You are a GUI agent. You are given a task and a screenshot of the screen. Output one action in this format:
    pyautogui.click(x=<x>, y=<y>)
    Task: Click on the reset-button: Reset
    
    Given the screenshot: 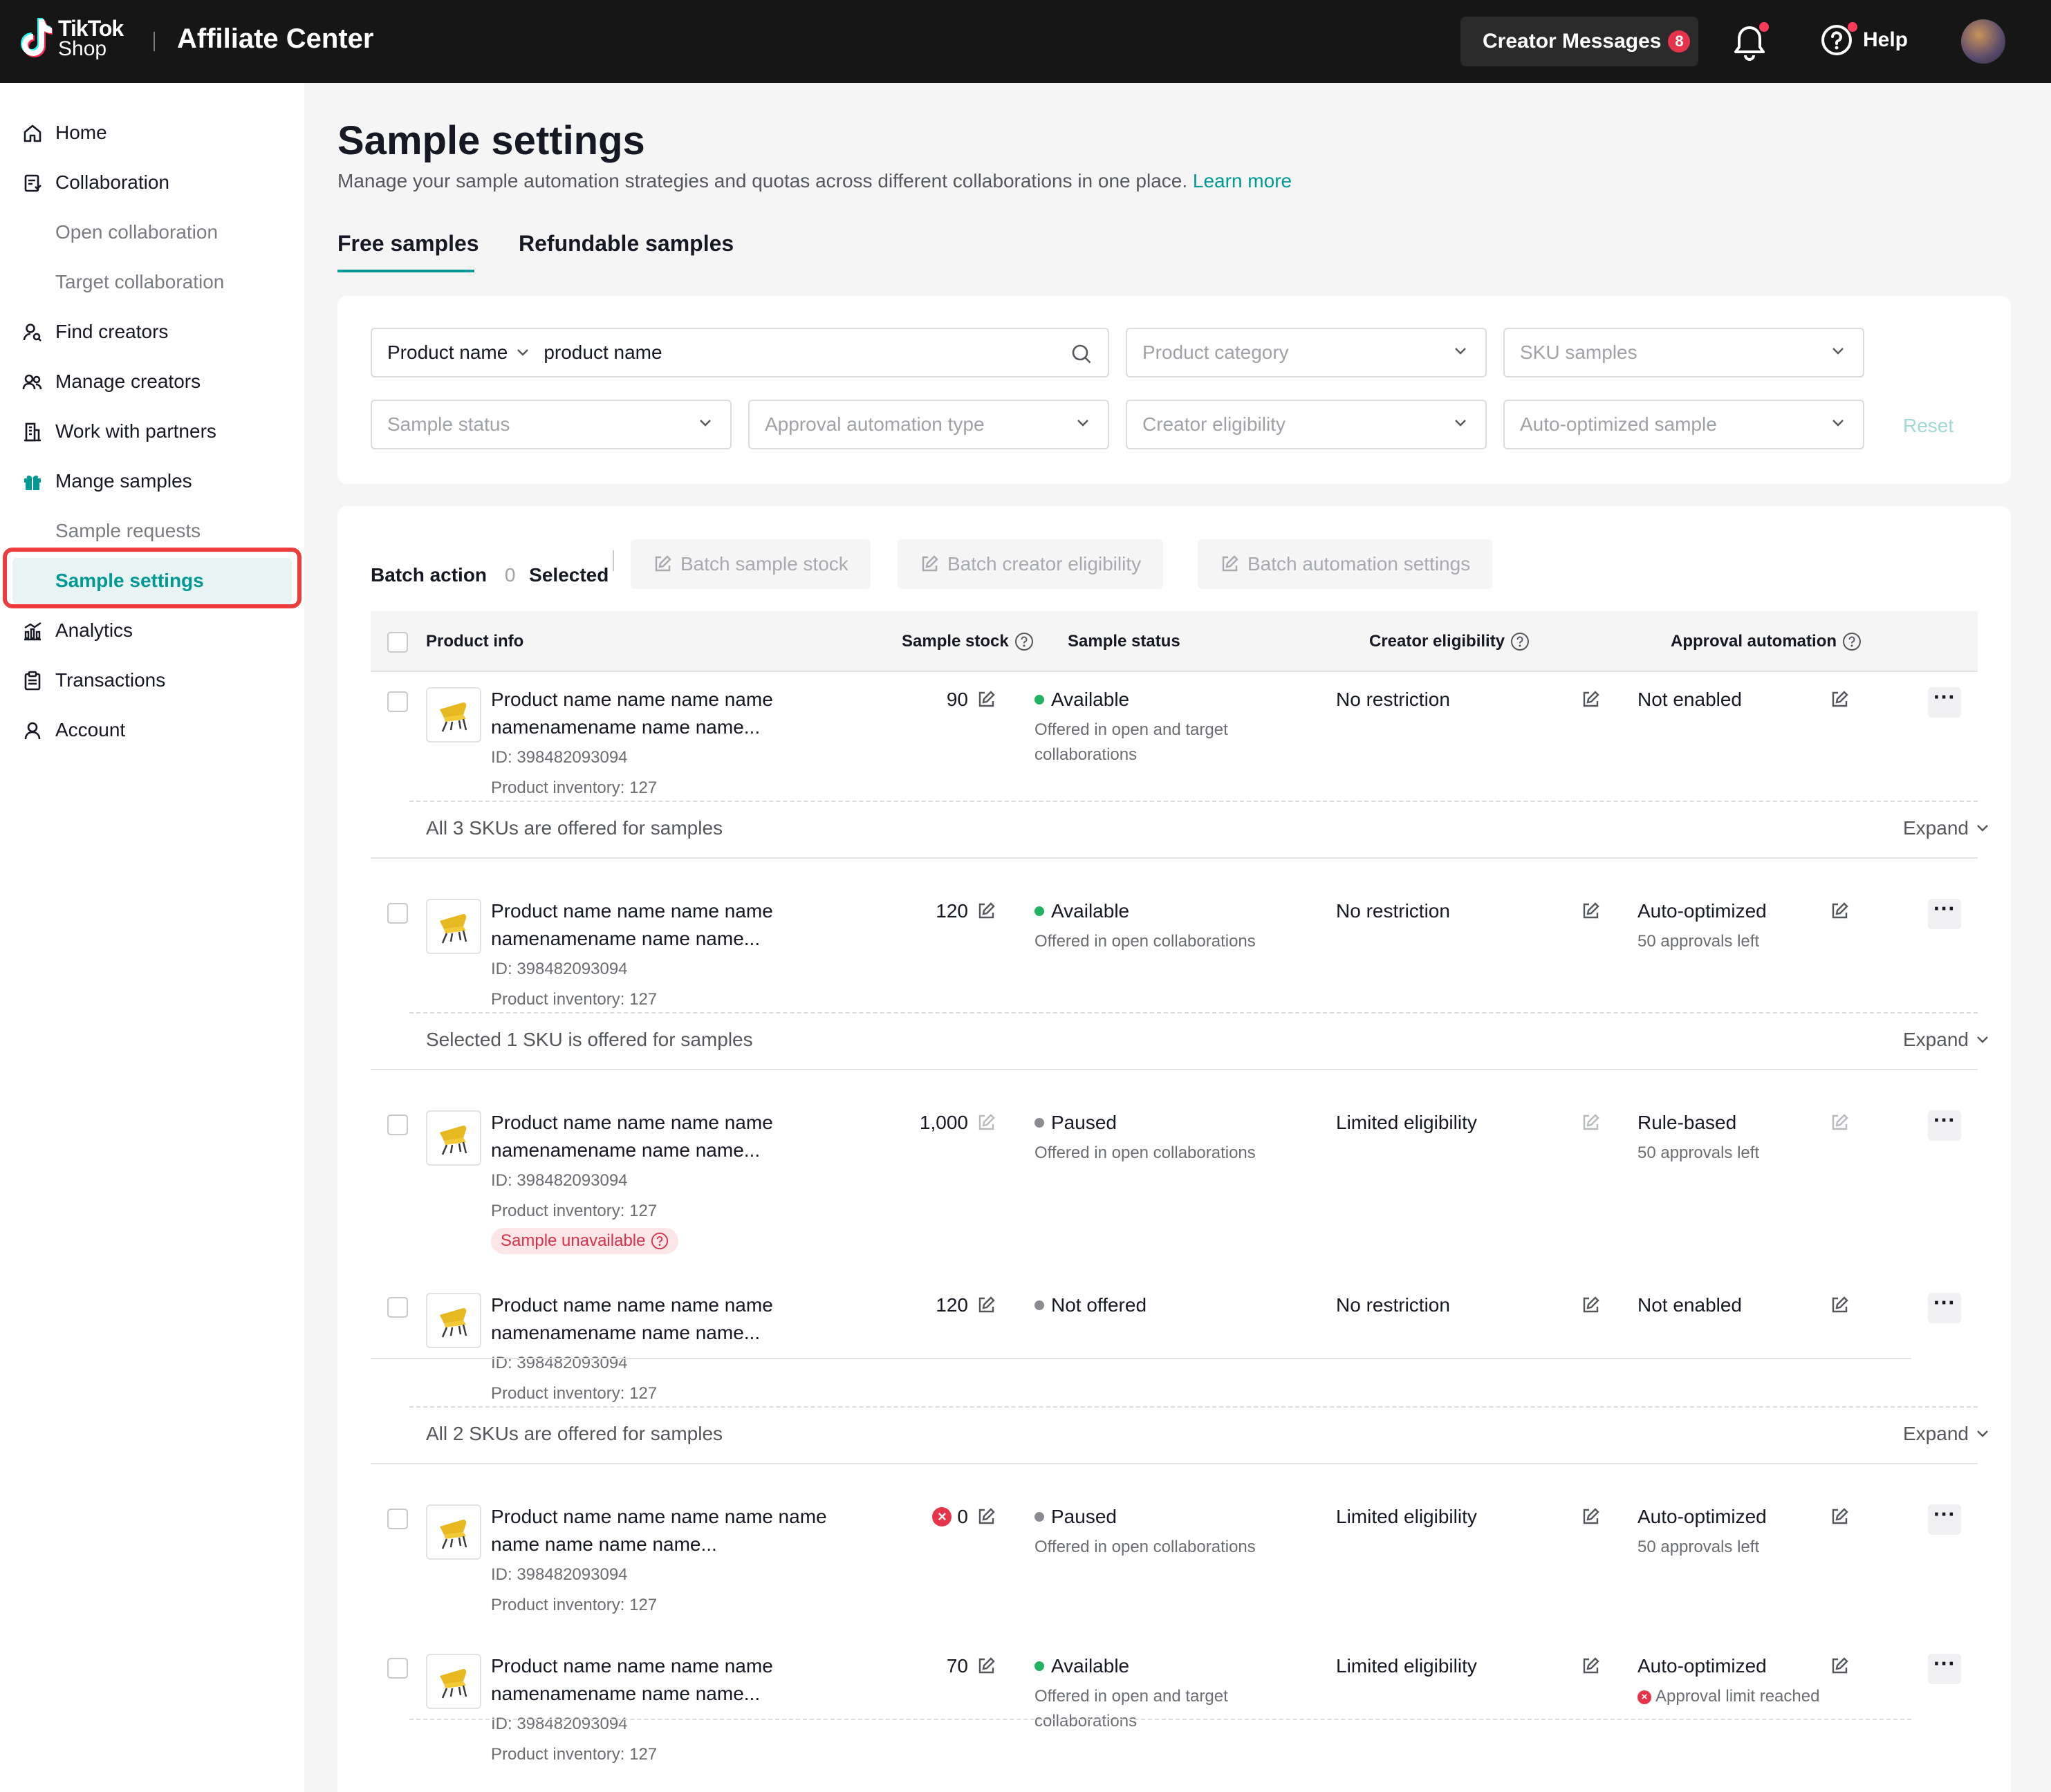 What is the action you would take?
    pyautogui.click(x=1928, y=426)
    